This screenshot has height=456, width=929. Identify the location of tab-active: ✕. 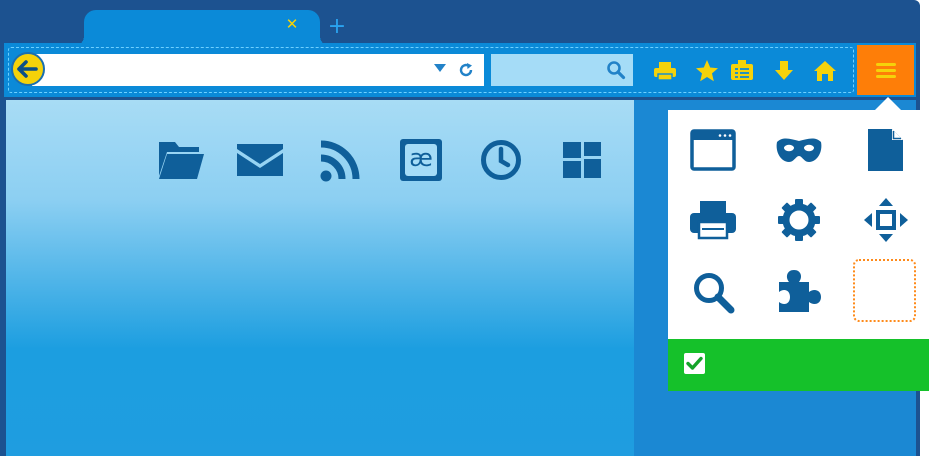
(202, 28).